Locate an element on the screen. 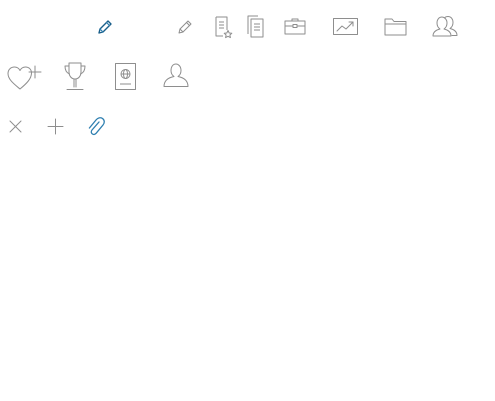  heart-plus-icon is located at coordinates (25, 77).